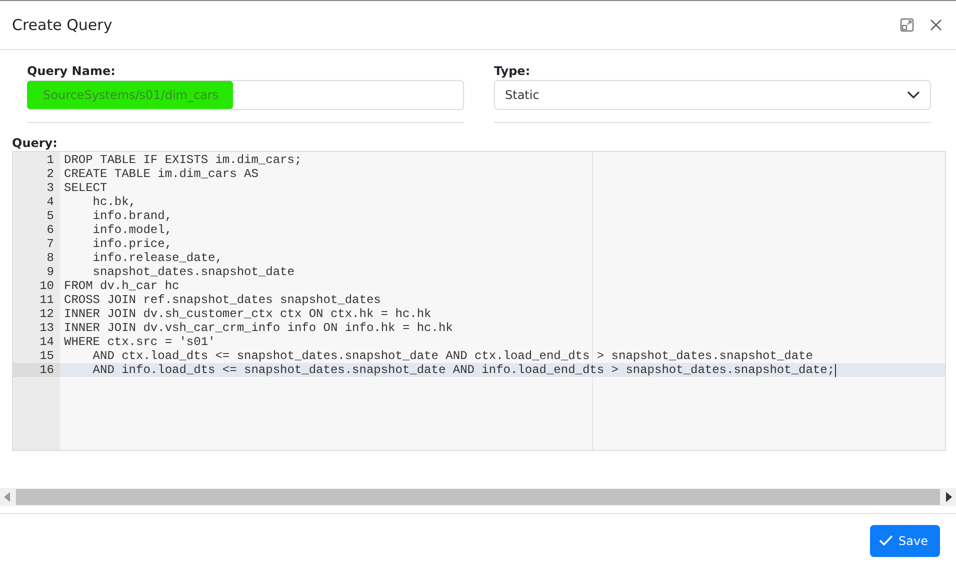  What do you see at coordinates (245, 95) in the screenshot?
I see `query-name-field: SourceSystems/s01/dim_cars` at bounding box center [245, 95].